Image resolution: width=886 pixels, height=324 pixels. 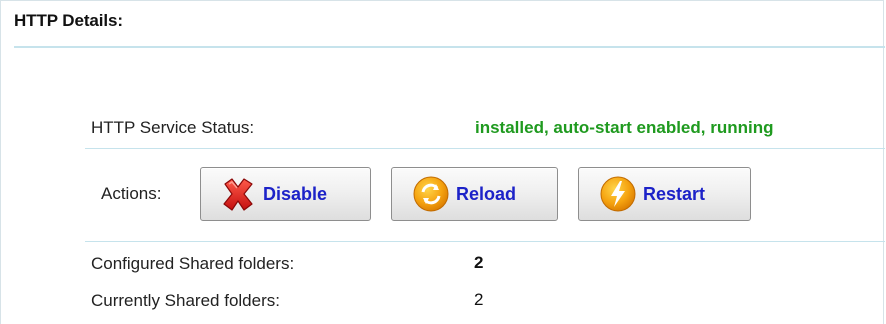 What do you see at coordinates (449, 47) in the screenshot?
I see `title-divider` at bounding box center [449, 47].